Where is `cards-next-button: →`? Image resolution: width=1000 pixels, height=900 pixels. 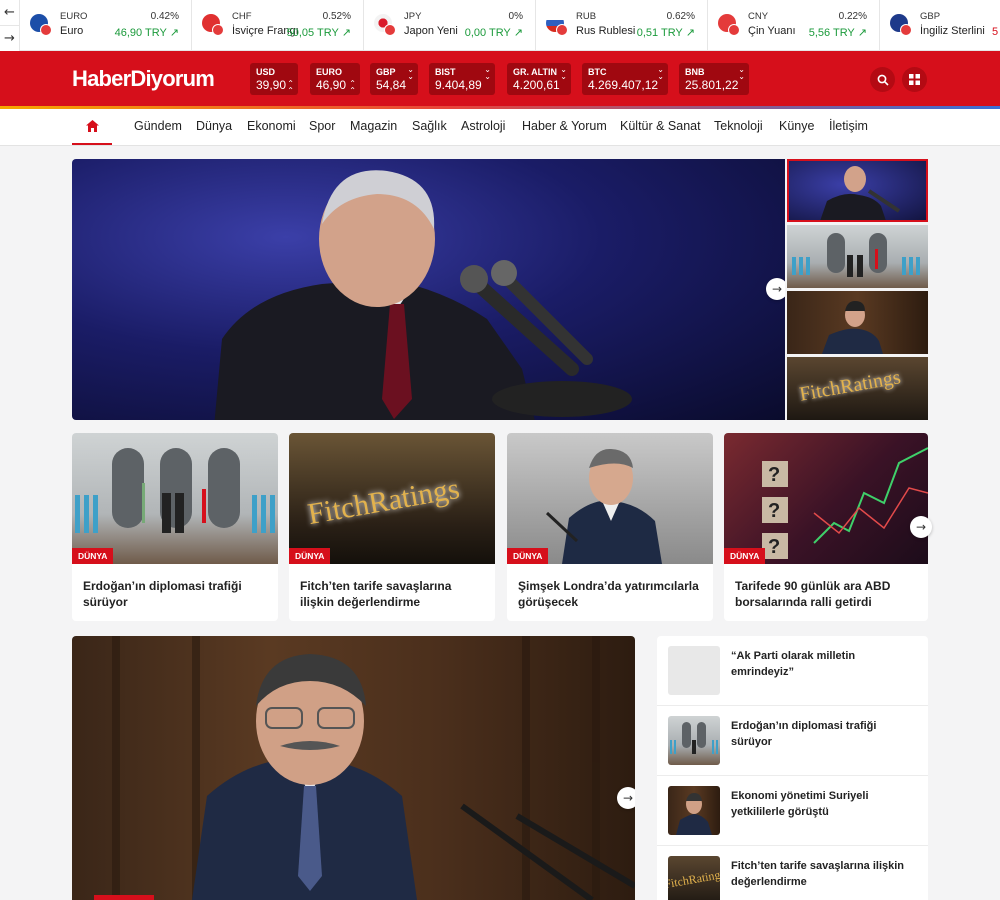 cards-next-button: → is located at coordinates (921, 527).